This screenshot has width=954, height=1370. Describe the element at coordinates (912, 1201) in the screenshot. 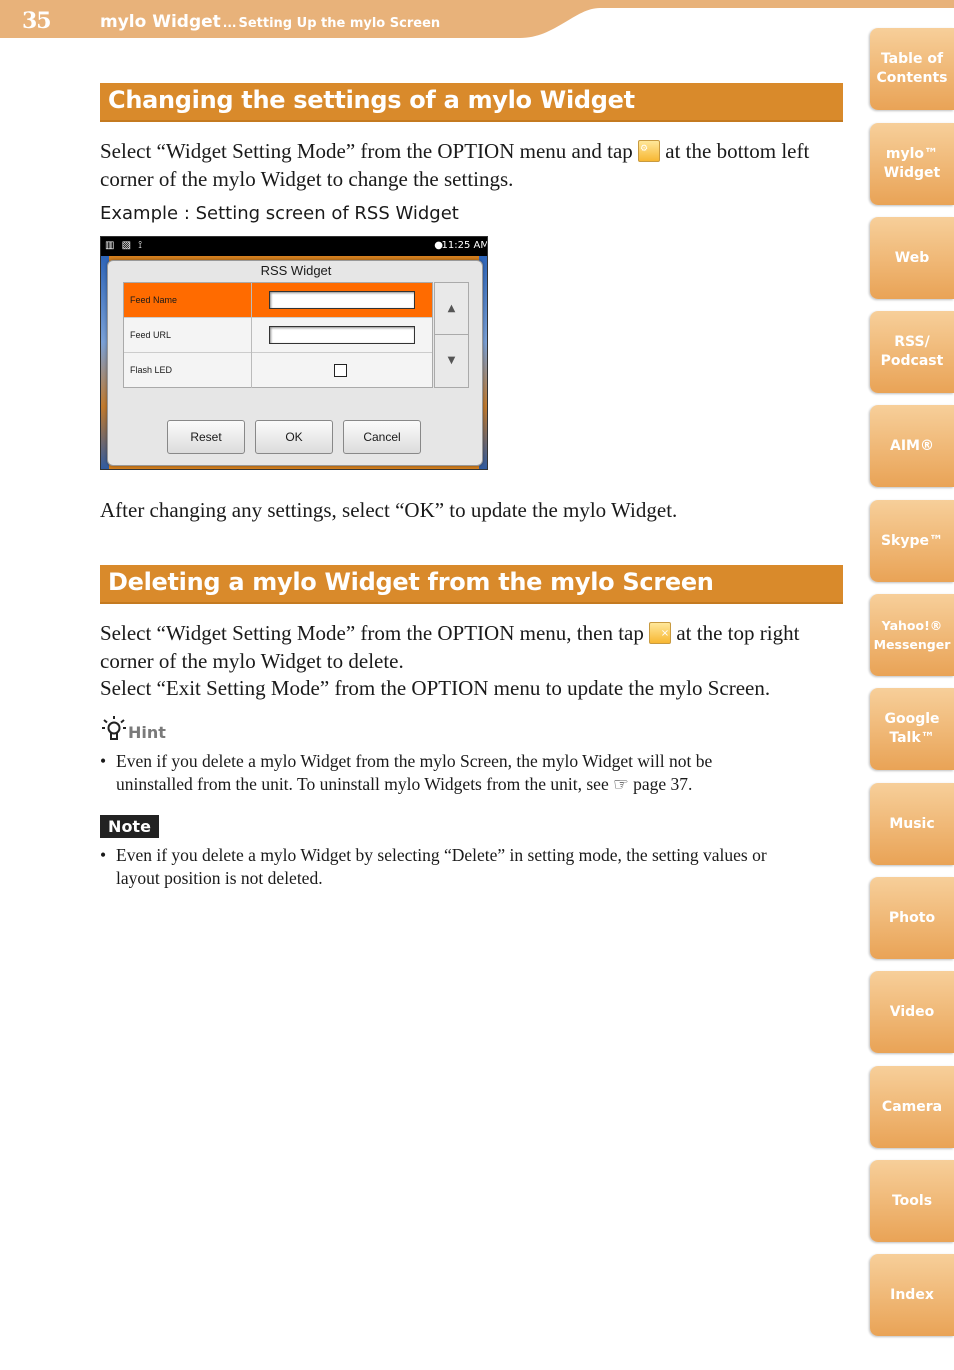

I see `tab-tools: Tools` at that location.